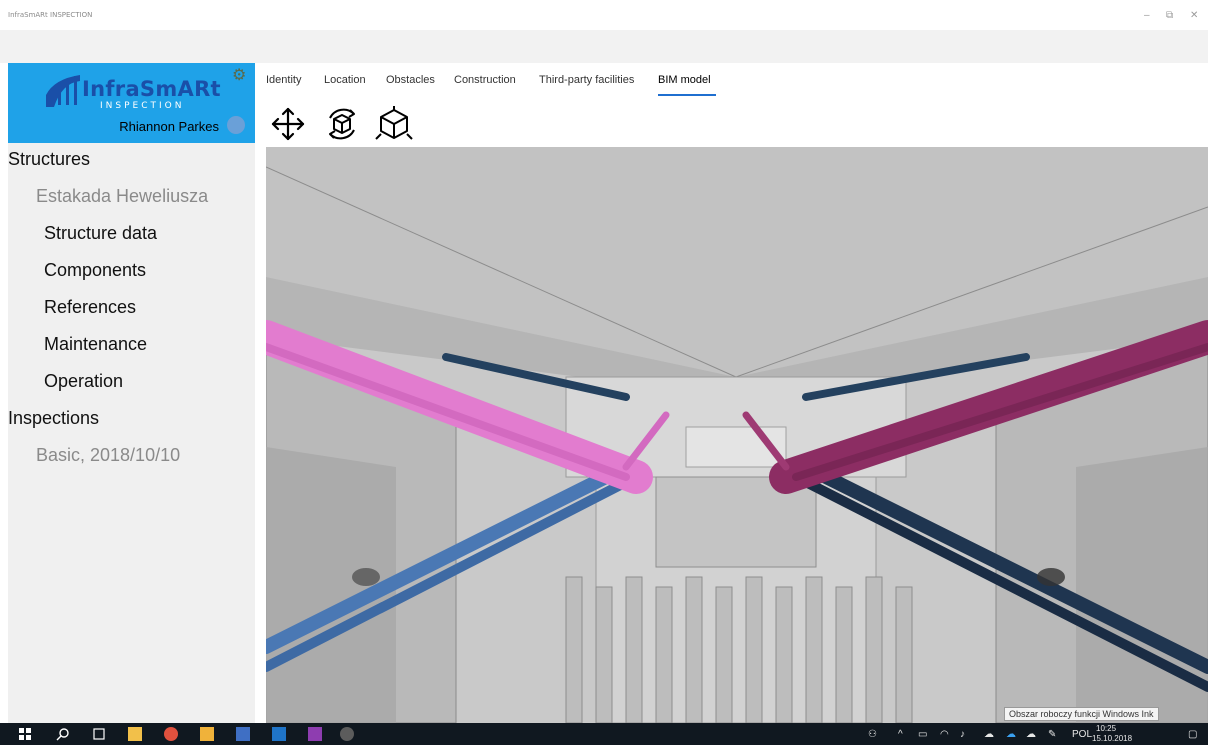  I want to click on close-button: ✕, so click(1194, 15).